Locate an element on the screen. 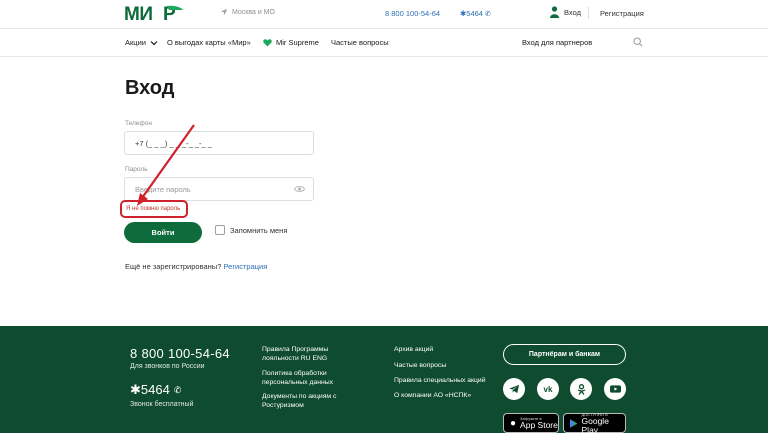 The image size is (768, 433). phone-input: +7 (_ _ _) _ _ _-_ _-_ _ is located at coordinates (219, 143).